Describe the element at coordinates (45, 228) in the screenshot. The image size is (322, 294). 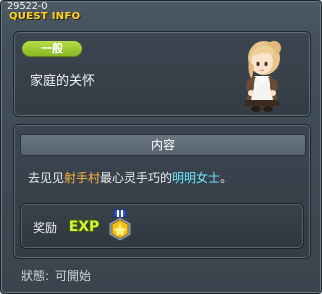
I see `reward-label: 奖励` at that location.